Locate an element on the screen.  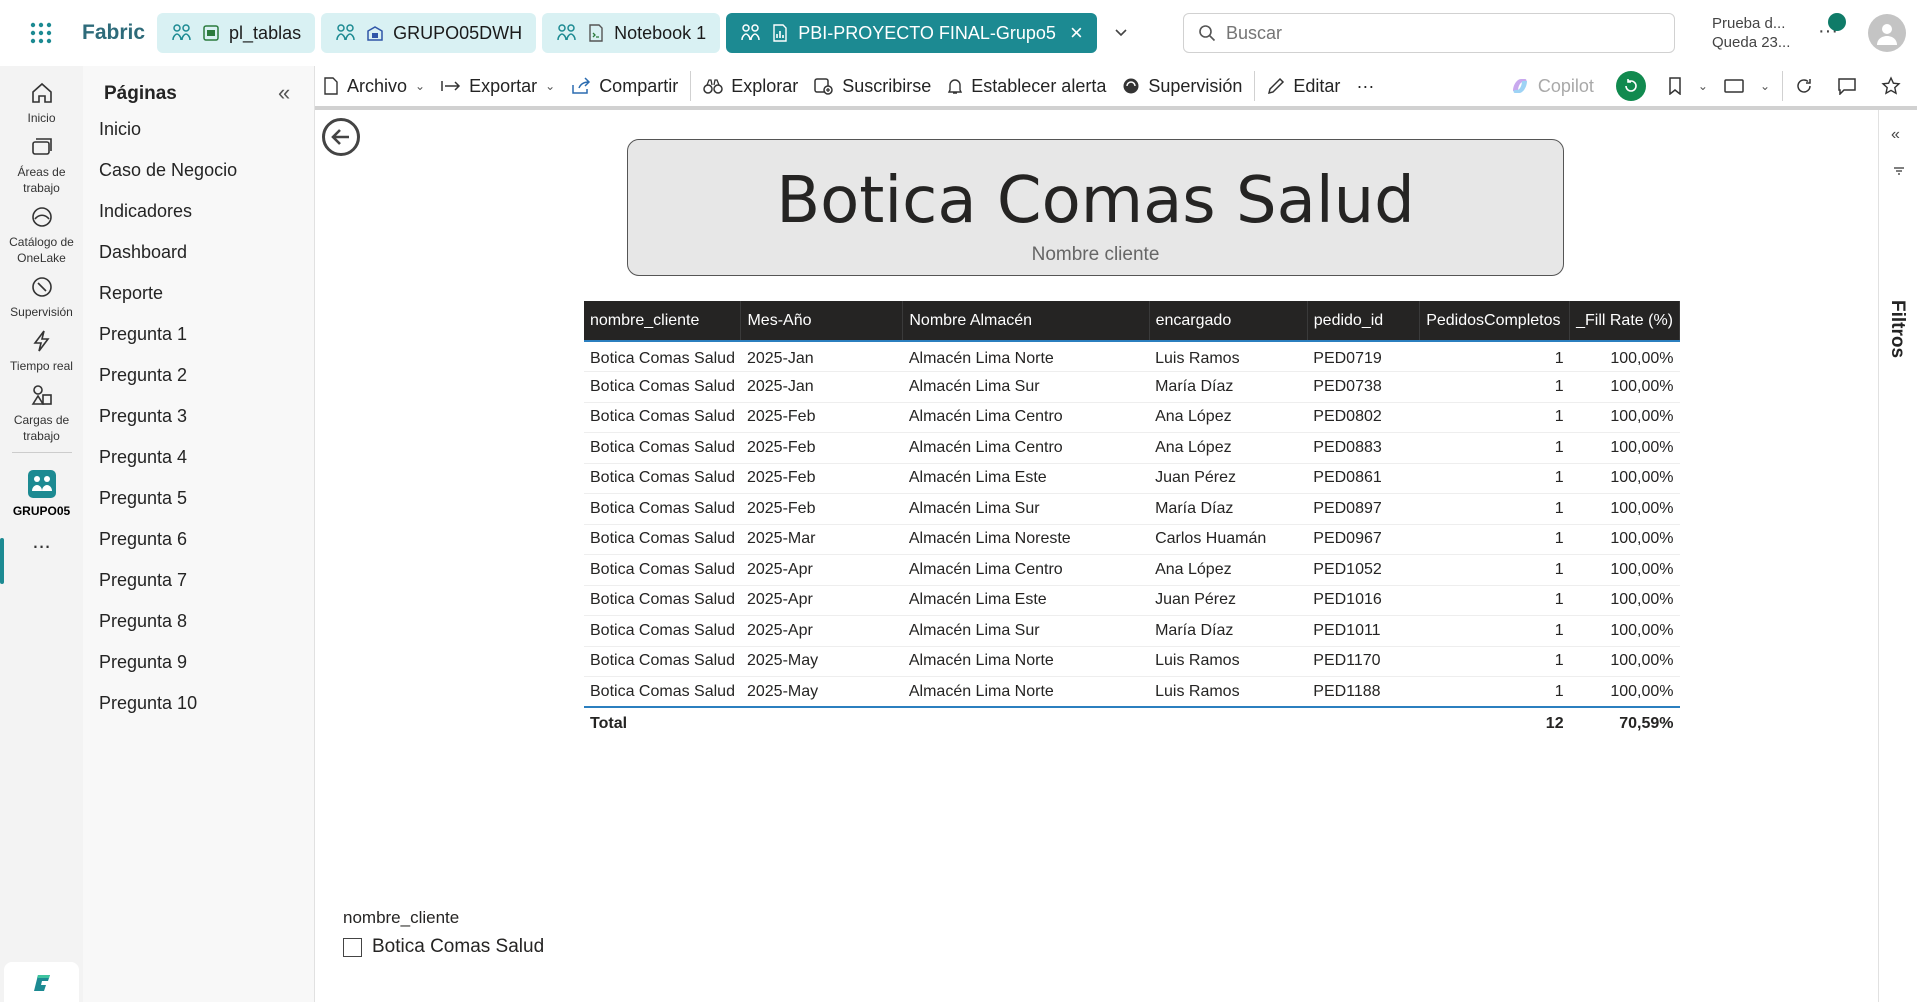
nav-item-catalogo-onelake: Catálogo de OneLake is located at coordinates (41, 231).